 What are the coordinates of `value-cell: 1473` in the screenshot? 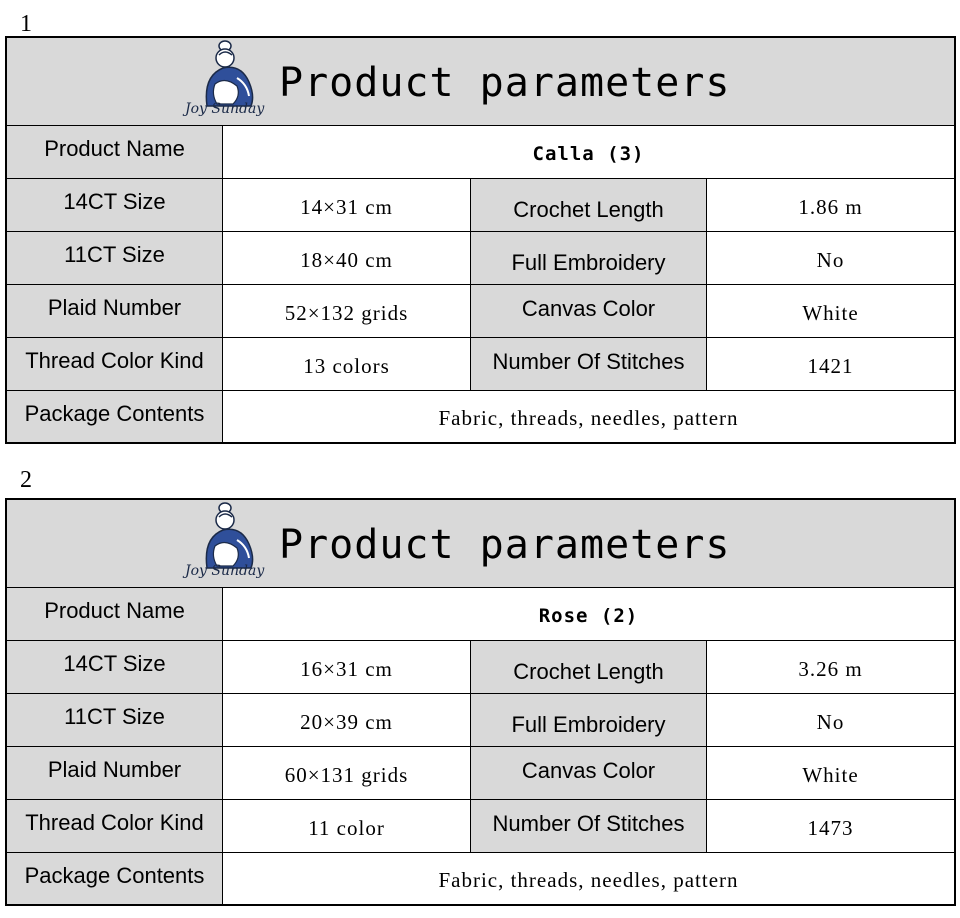 It's located at (830, 827).